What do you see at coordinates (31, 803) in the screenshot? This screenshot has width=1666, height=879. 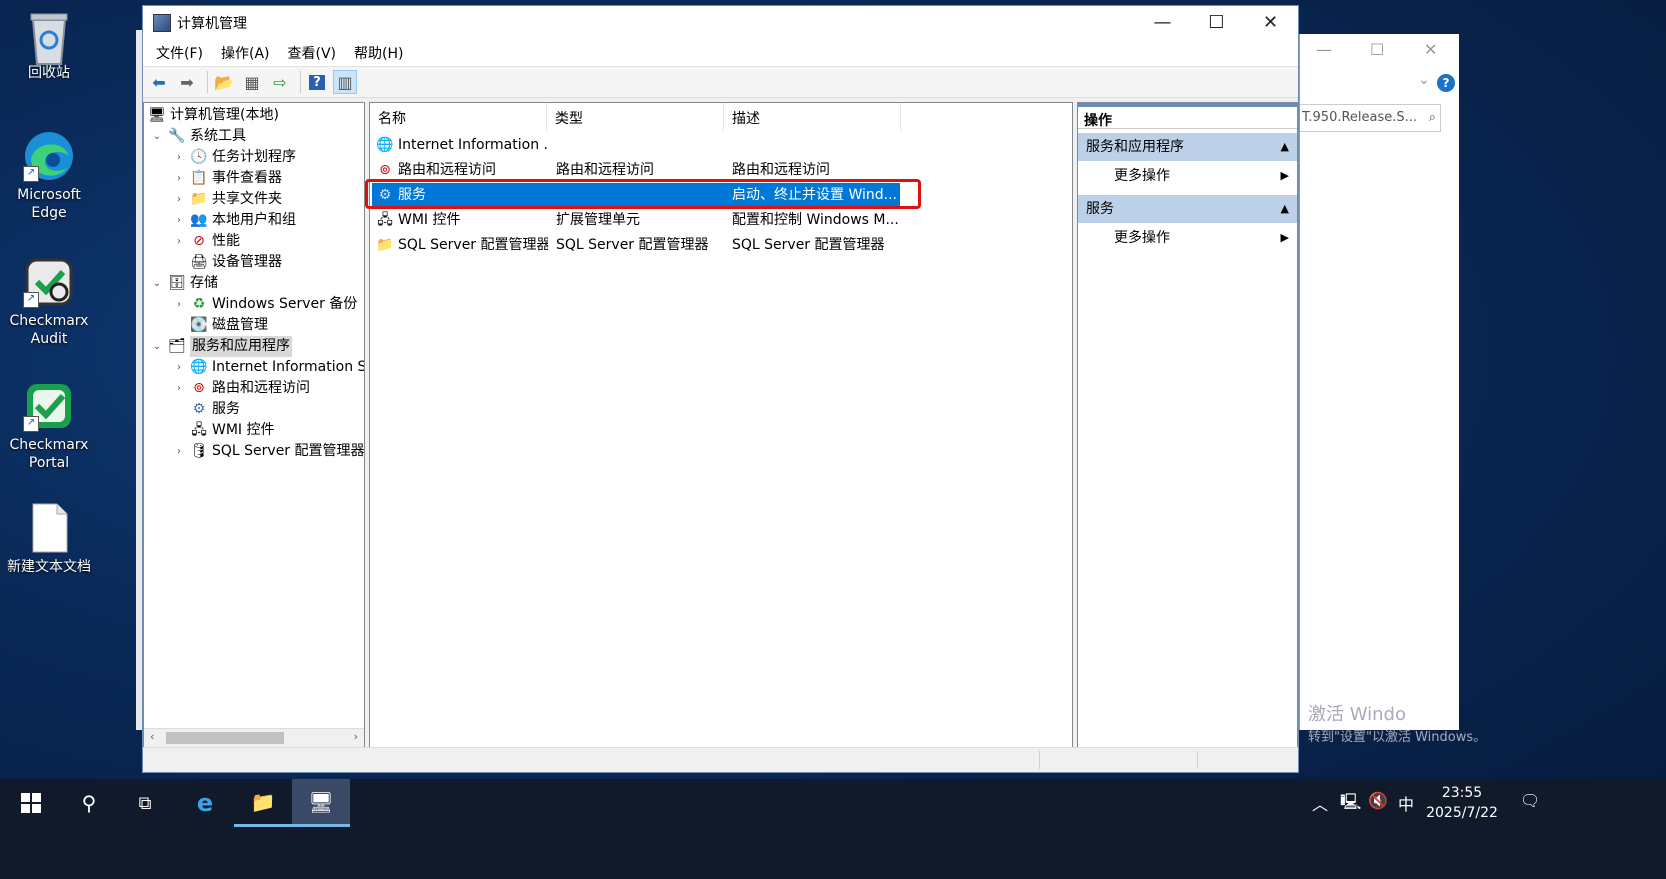 I see `start-button` at bounding box center [31, 803].